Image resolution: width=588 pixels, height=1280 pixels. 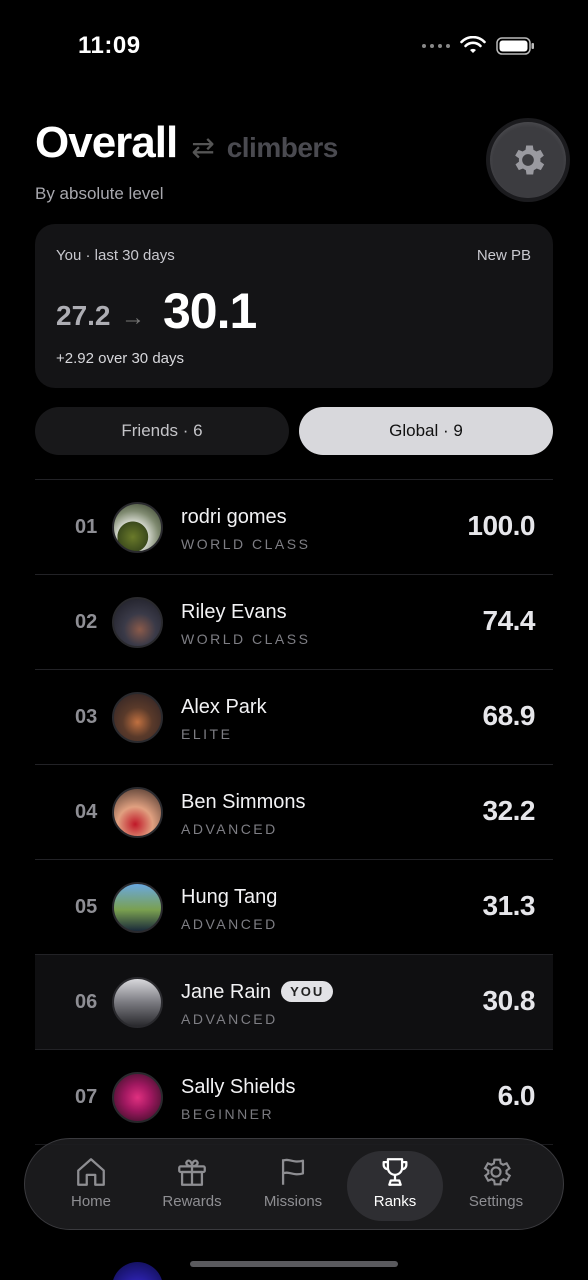 What do you see at coordinates (283, 148) in the screenshot?
I see `alt-title-toggle: climbers` at bounding box center [283, 148].